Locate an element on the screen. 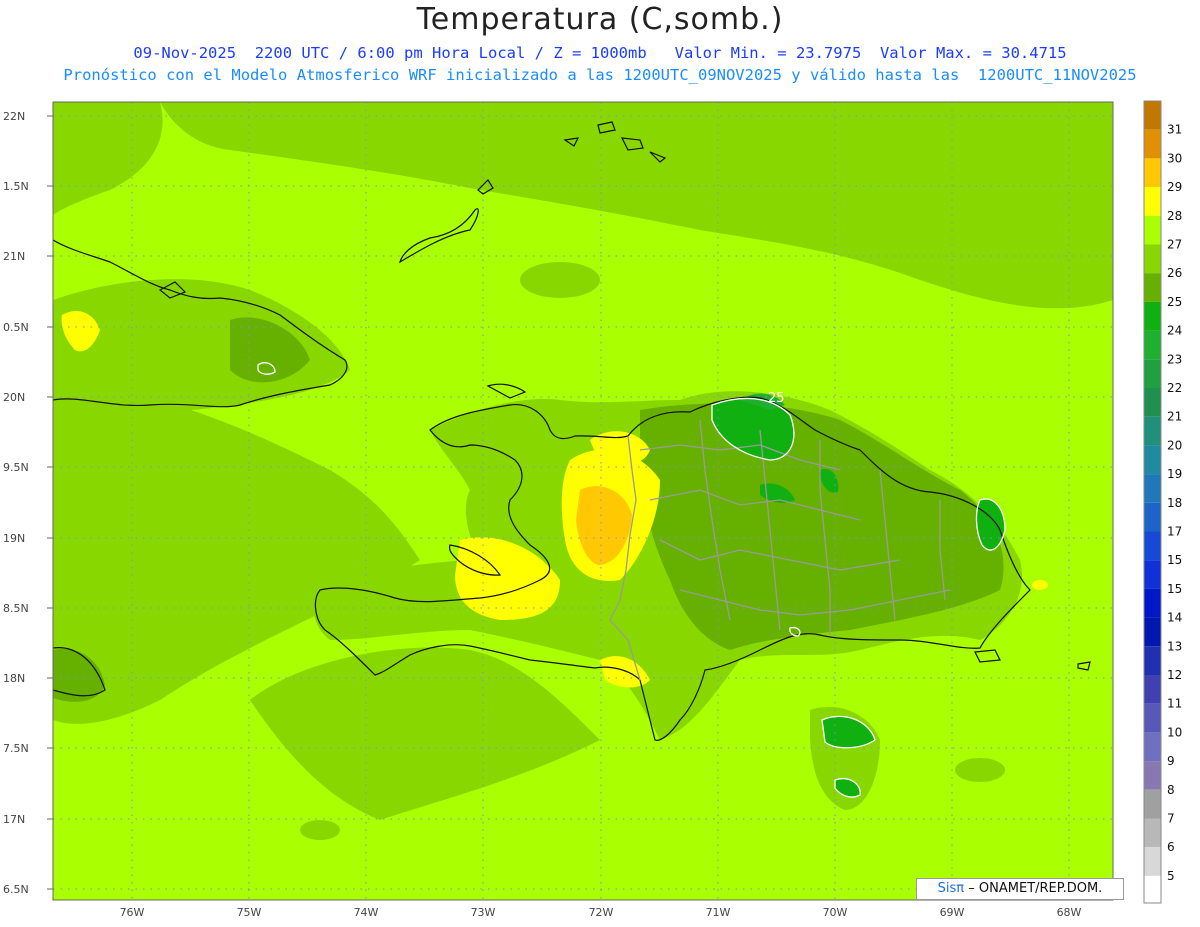 The image size is (1200, 927). lat-label: 7.5N is located at coordinates (16, 748).